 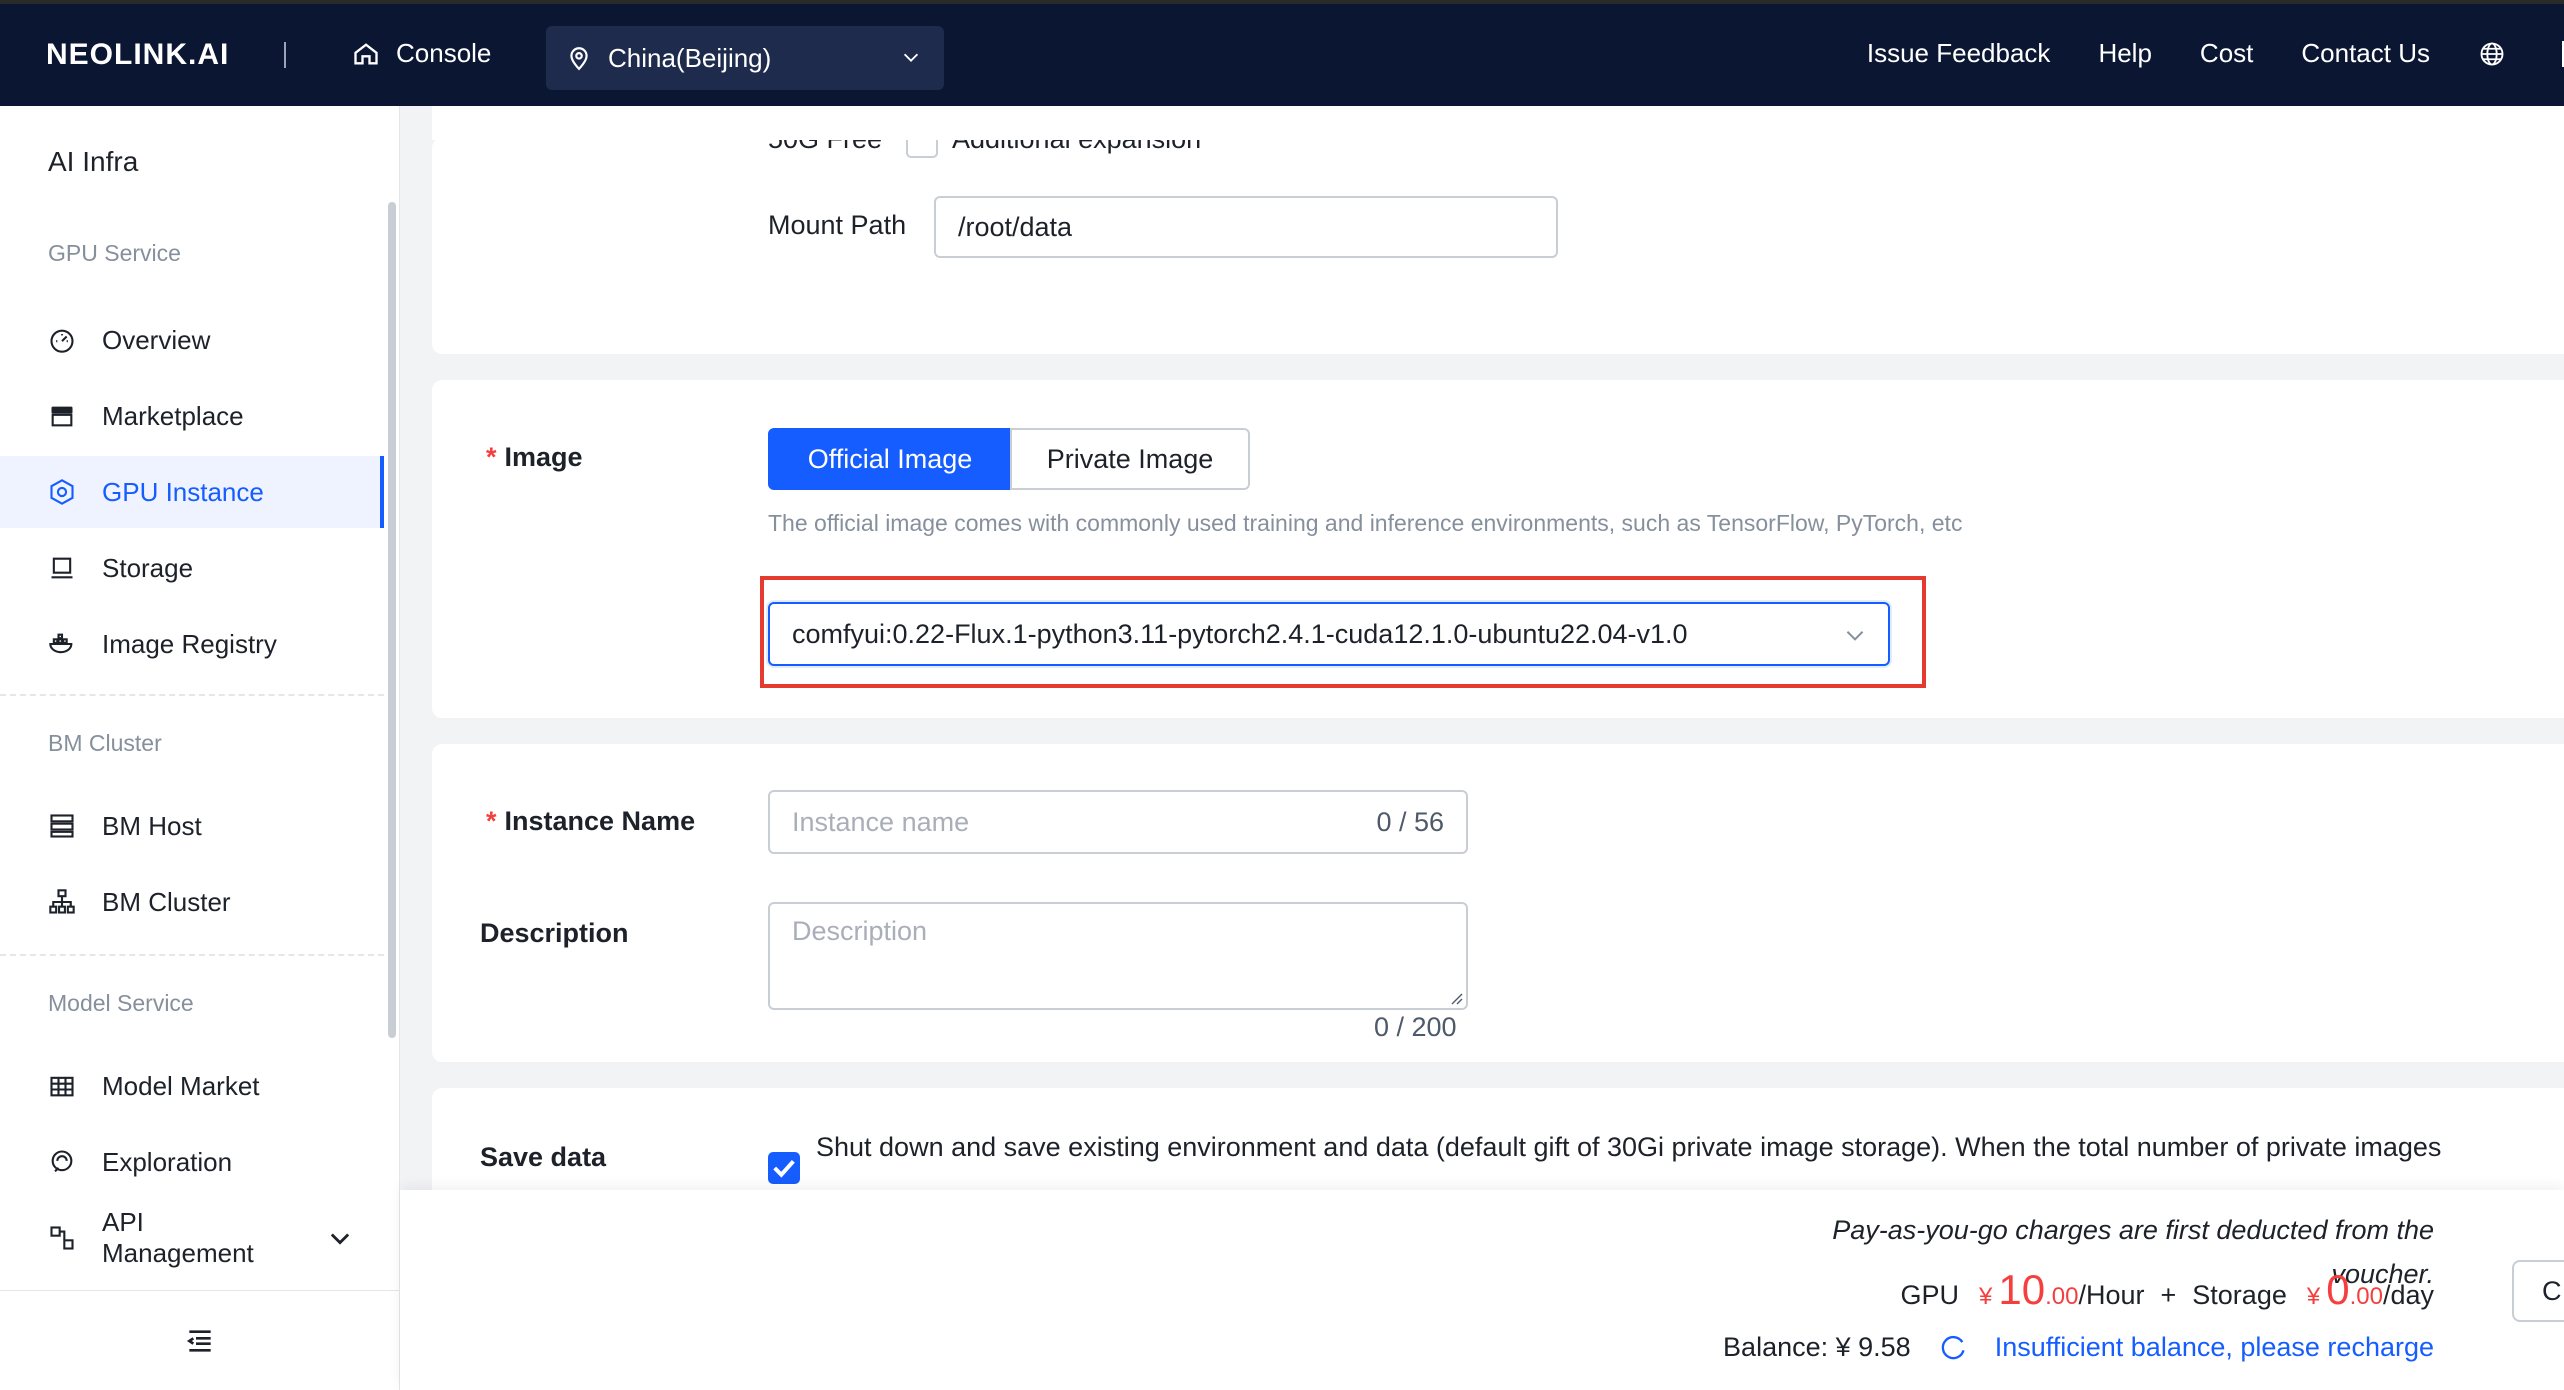 What do you see at coordinates (1817, 1347) in the screenshot?
I see `balance-text: Balance: ¥ 9.58` at bounding box center [1817, 1347].